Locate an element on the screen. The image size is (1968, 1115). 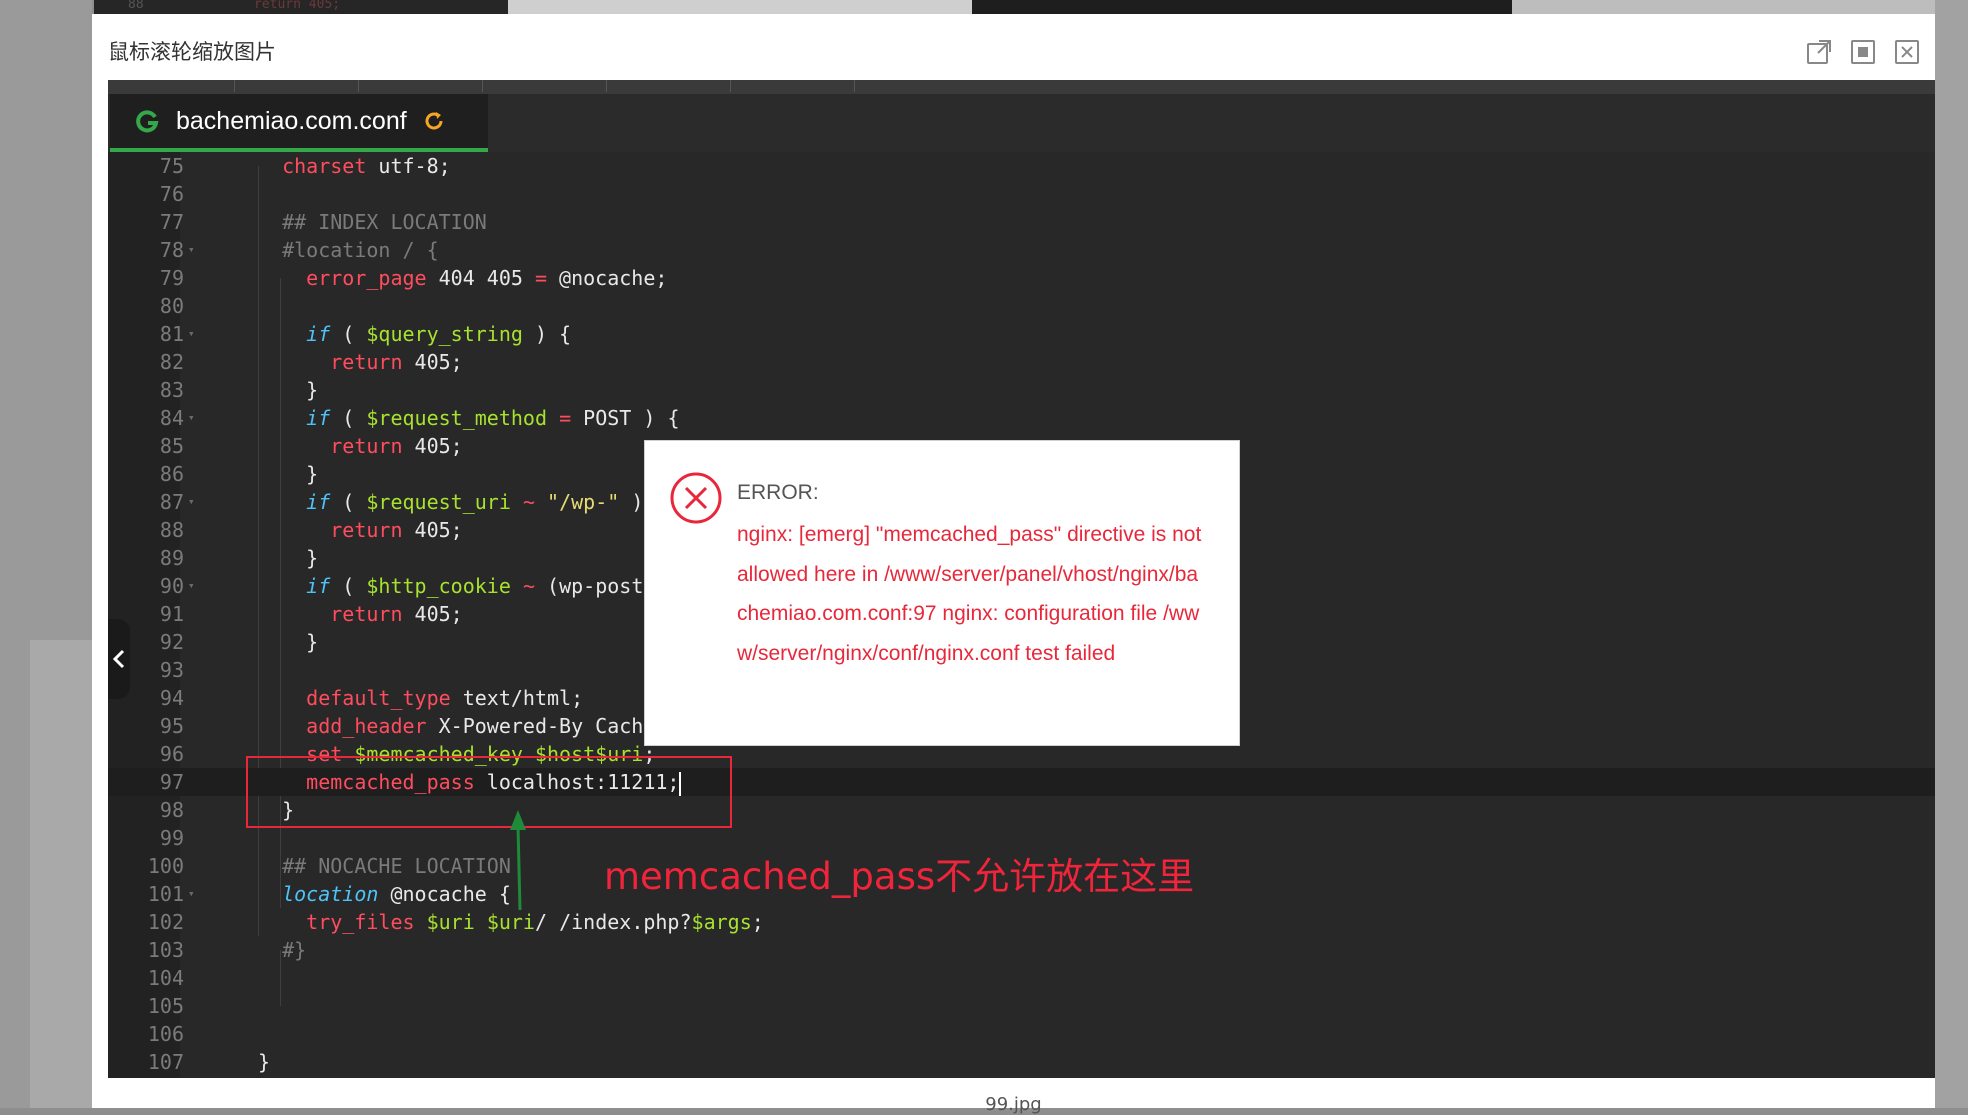
background-top-strip-right is located at coordinates (1723, 7).